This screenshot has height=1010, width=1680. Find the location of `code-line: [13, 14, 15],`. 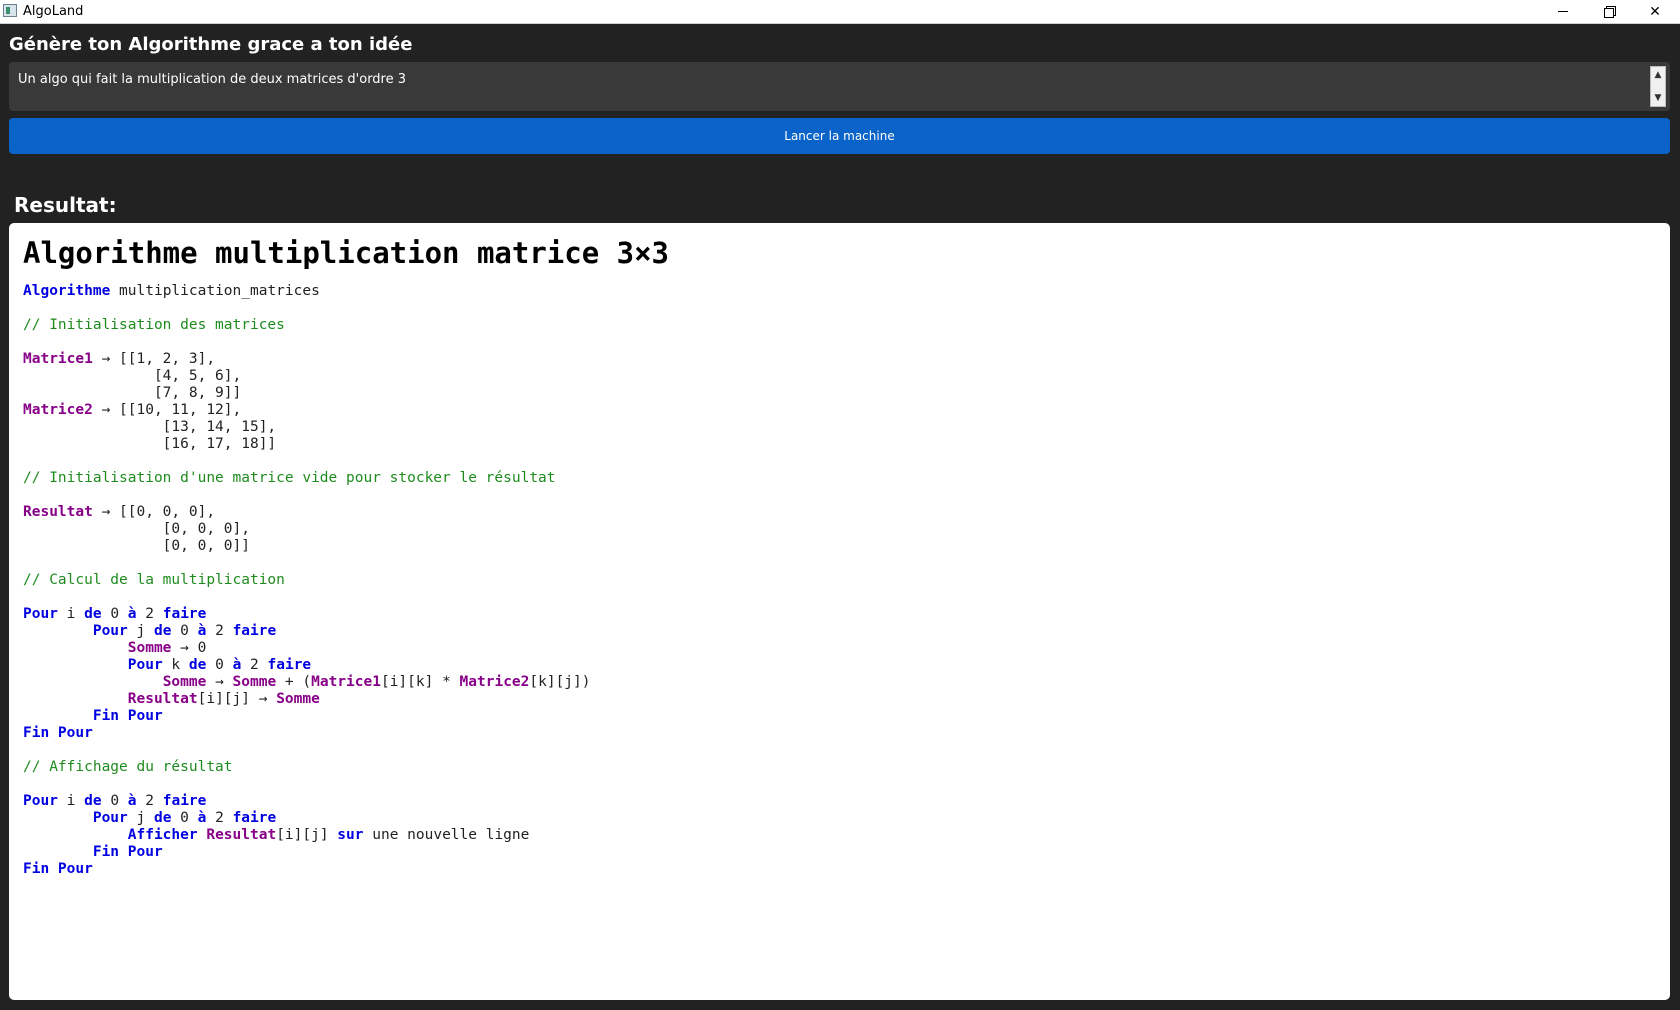

code-line: [13, 14, 15], is located at coordinates (839, 427).